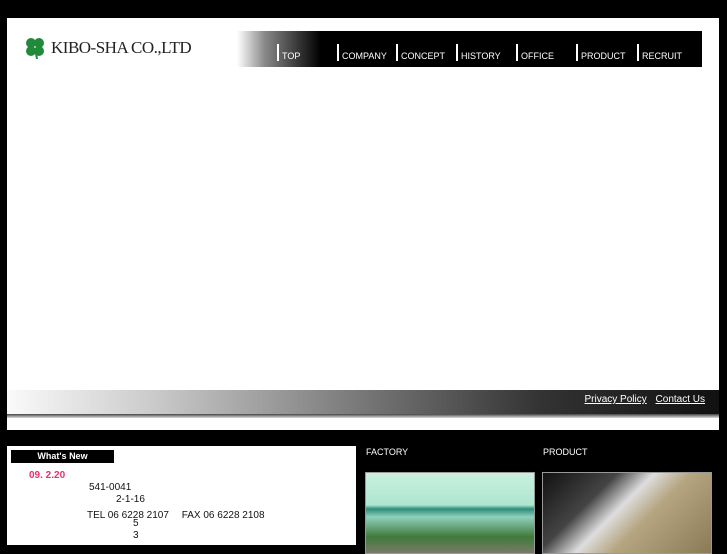 This screenshot has height=554, width=727. Describe the element at coordinates (565, 452) in the screenshot. I see `product-label: PRODUCT` at that location.